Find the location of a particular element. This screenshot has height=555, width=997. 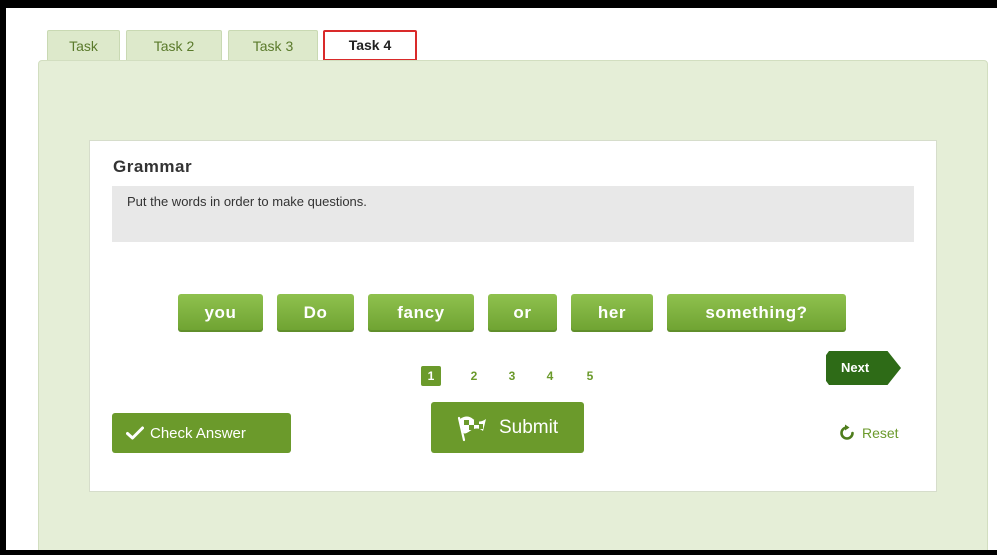

check-answer-button: Check Answer is located at coordinates (201, 433).